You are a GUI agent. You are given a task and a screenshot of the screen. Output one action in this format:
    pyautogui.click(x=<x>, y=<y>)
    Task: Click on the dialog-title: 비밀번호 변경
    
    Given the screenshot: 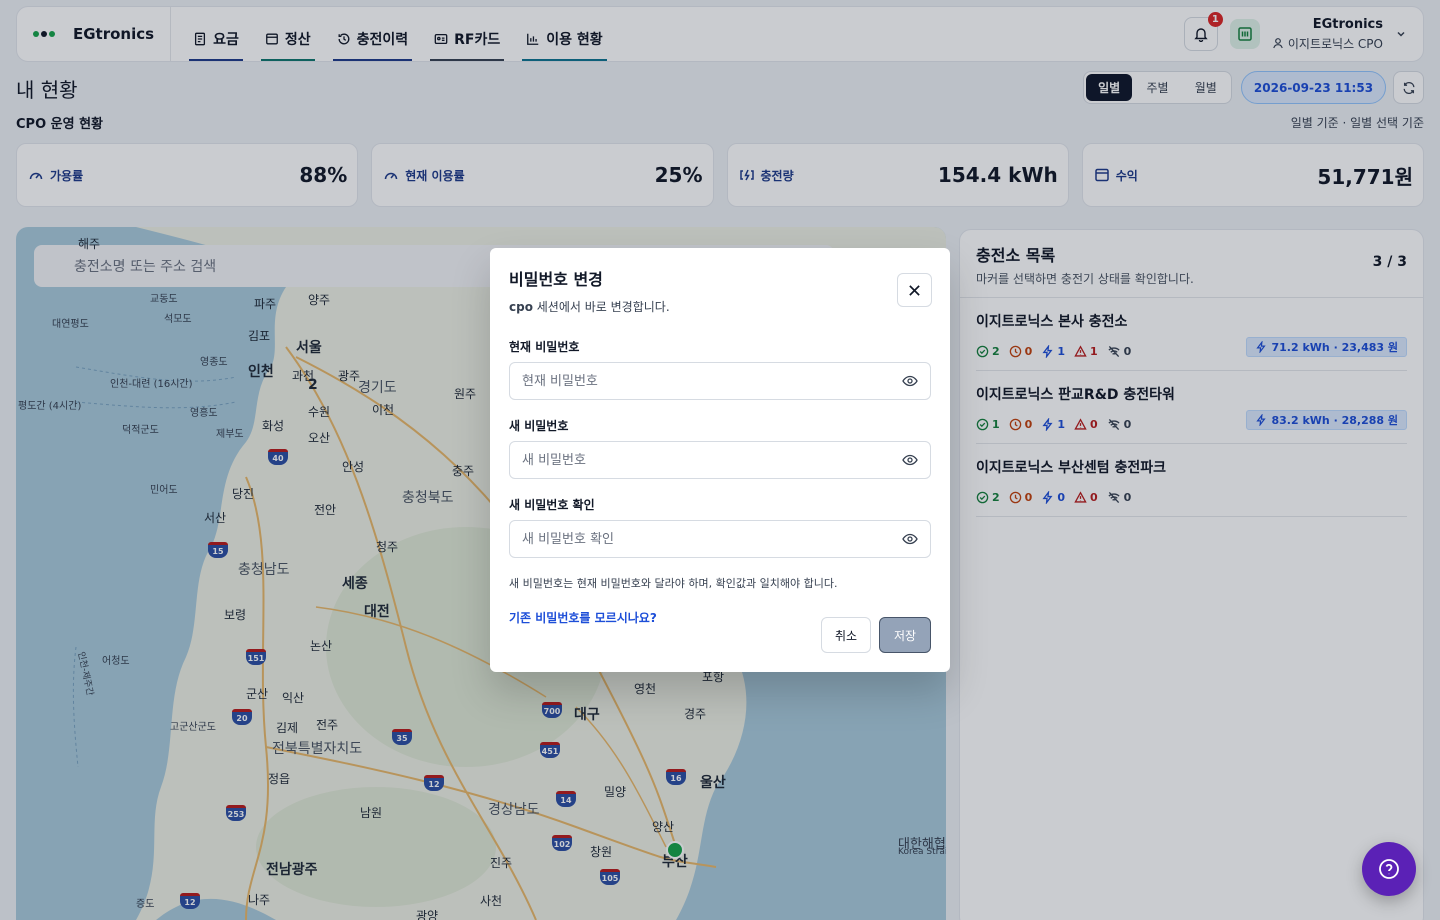 What is the action you would take?
    pyautogui.click(x=556, y=279)
    